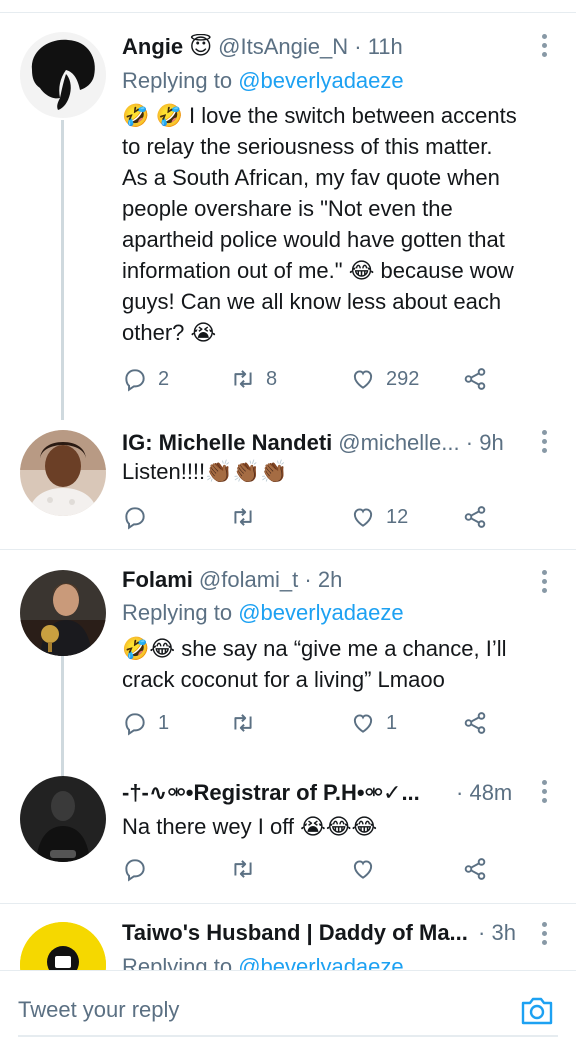 The image size is (576, 1044). I want to click on reply-input: Tweet your reply, so click(98, 1010).